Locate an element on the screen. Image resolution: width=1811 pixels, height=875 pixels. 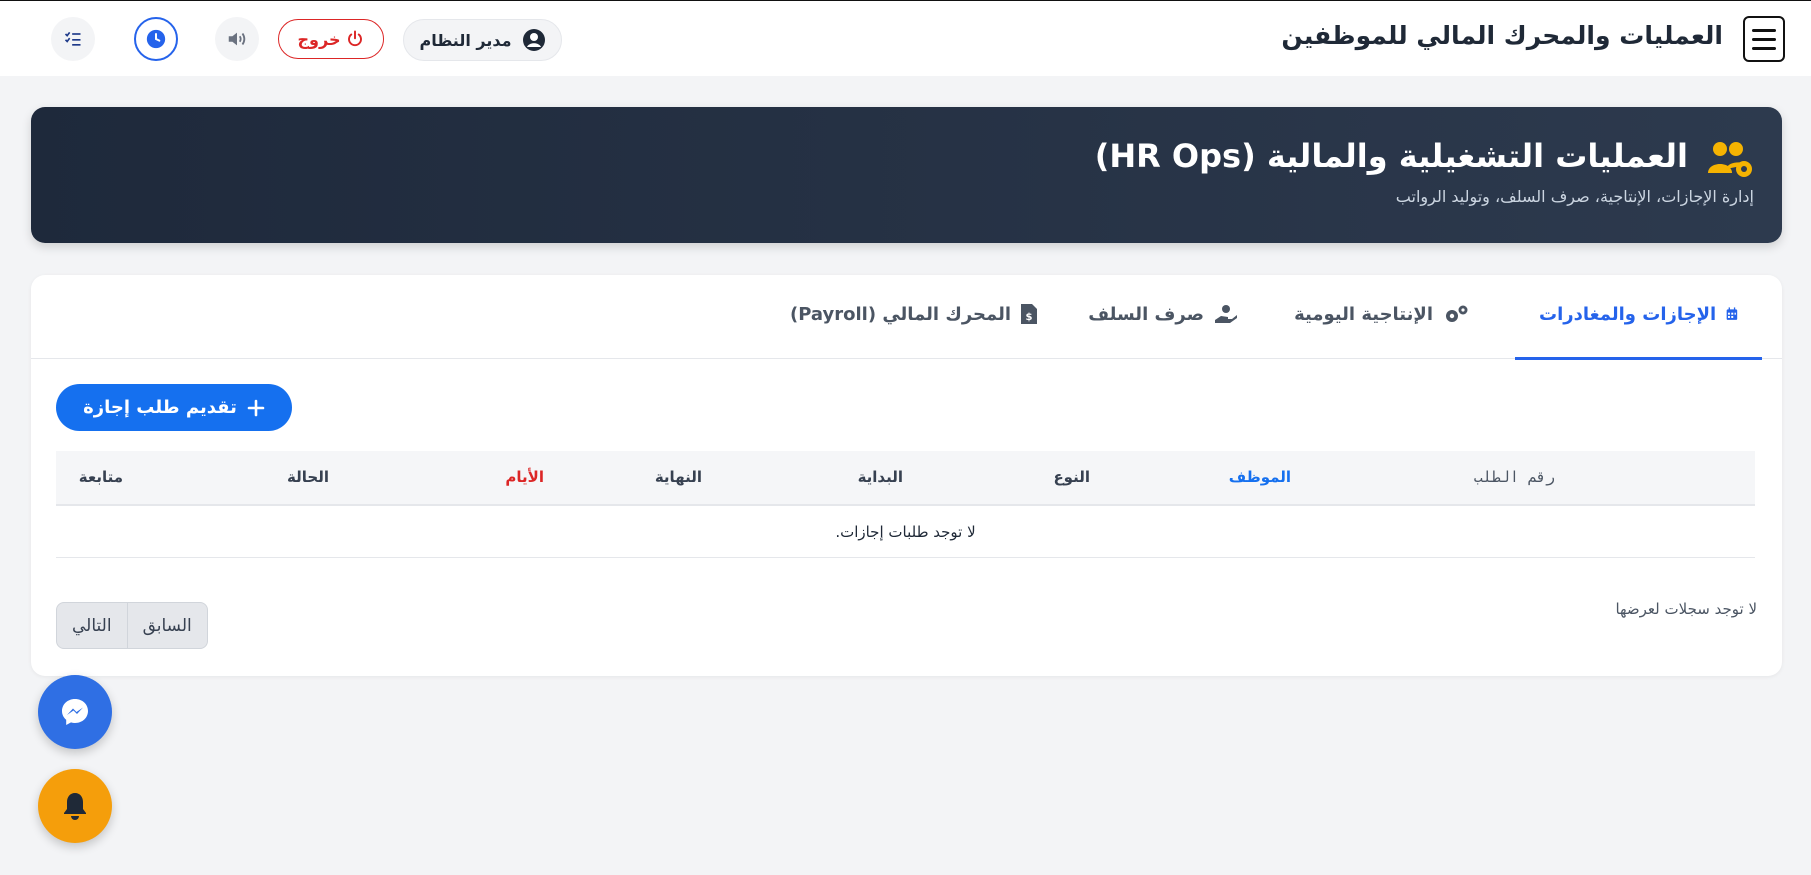
user-circle-icon is located at coordinates (533, 40).